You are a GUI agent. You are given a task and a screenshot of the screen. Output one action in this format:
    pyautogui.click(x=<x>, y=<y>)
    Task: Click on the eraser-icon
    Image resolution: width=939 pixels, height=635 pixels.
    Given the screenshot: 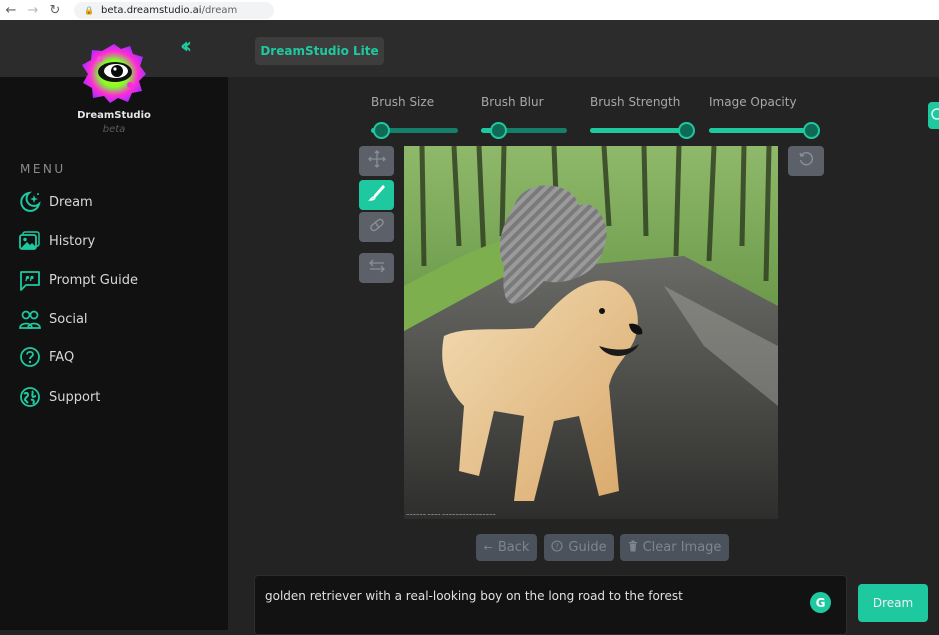 What is the action you would take?
    pyautogui.click(x=377, y=227)
    